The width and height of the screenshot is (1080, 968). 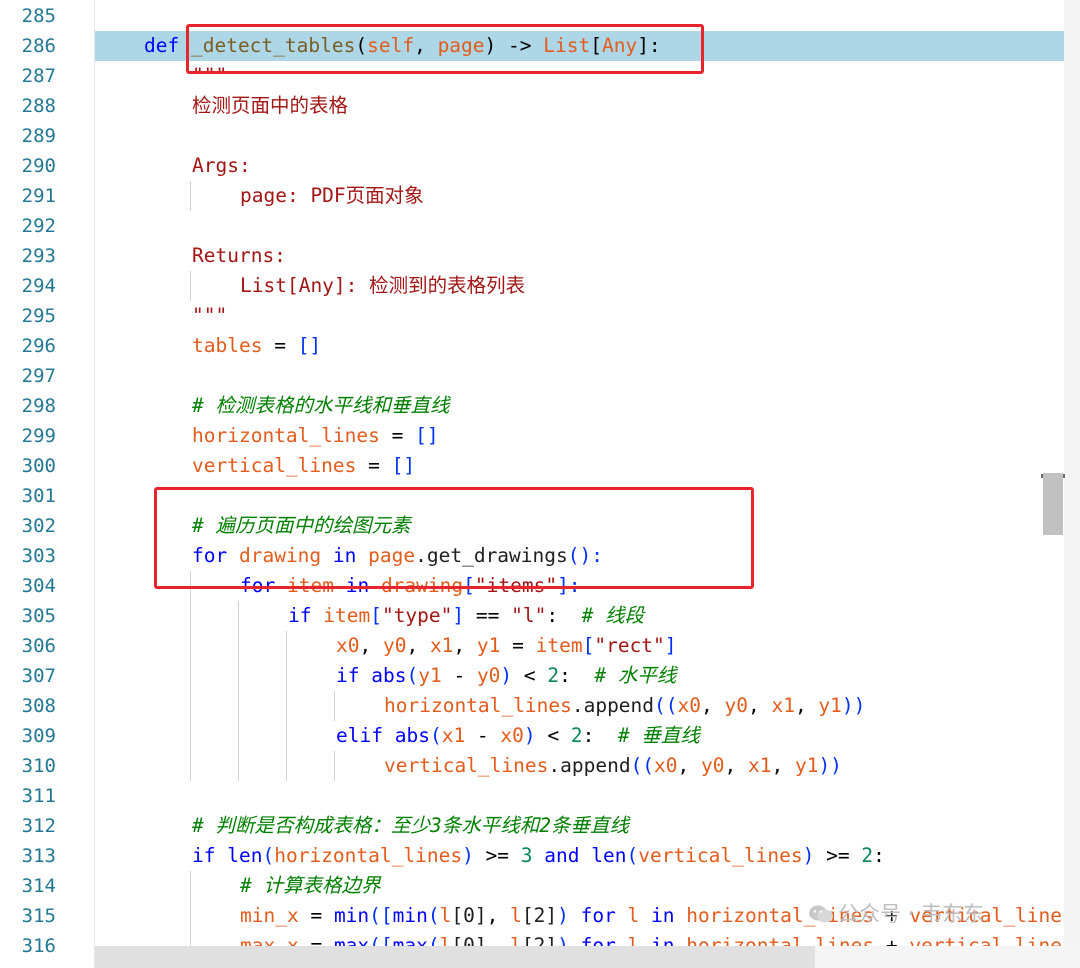 I want to click on code-line: Returns:, so click(x=239, y=256).